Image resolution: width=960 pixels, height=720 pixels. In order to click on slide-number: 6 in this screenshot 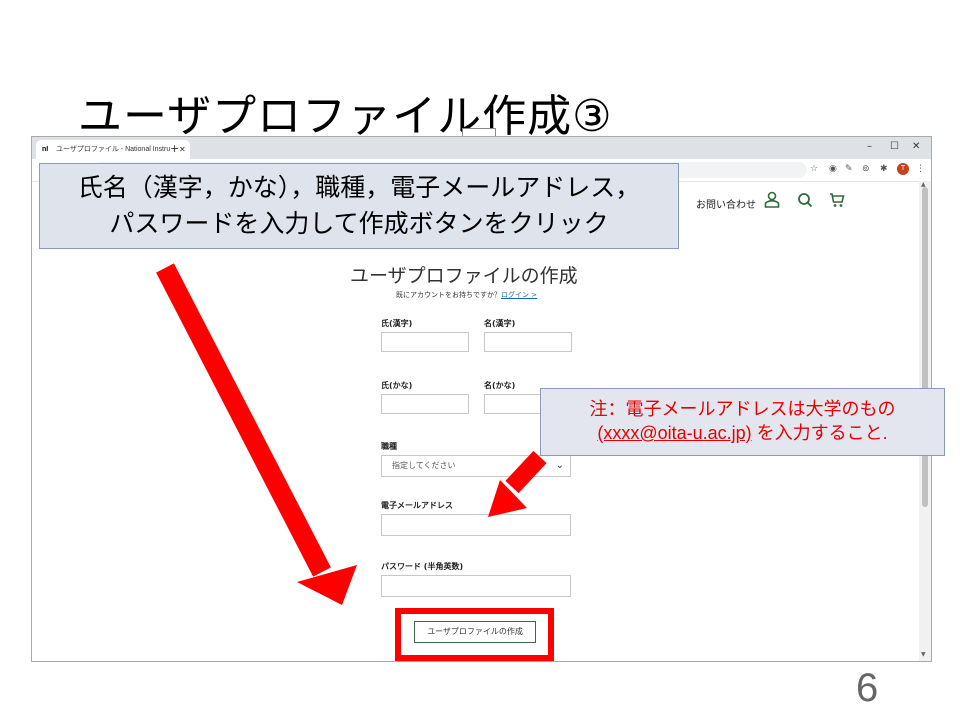, I will do `click(867, 688)`.